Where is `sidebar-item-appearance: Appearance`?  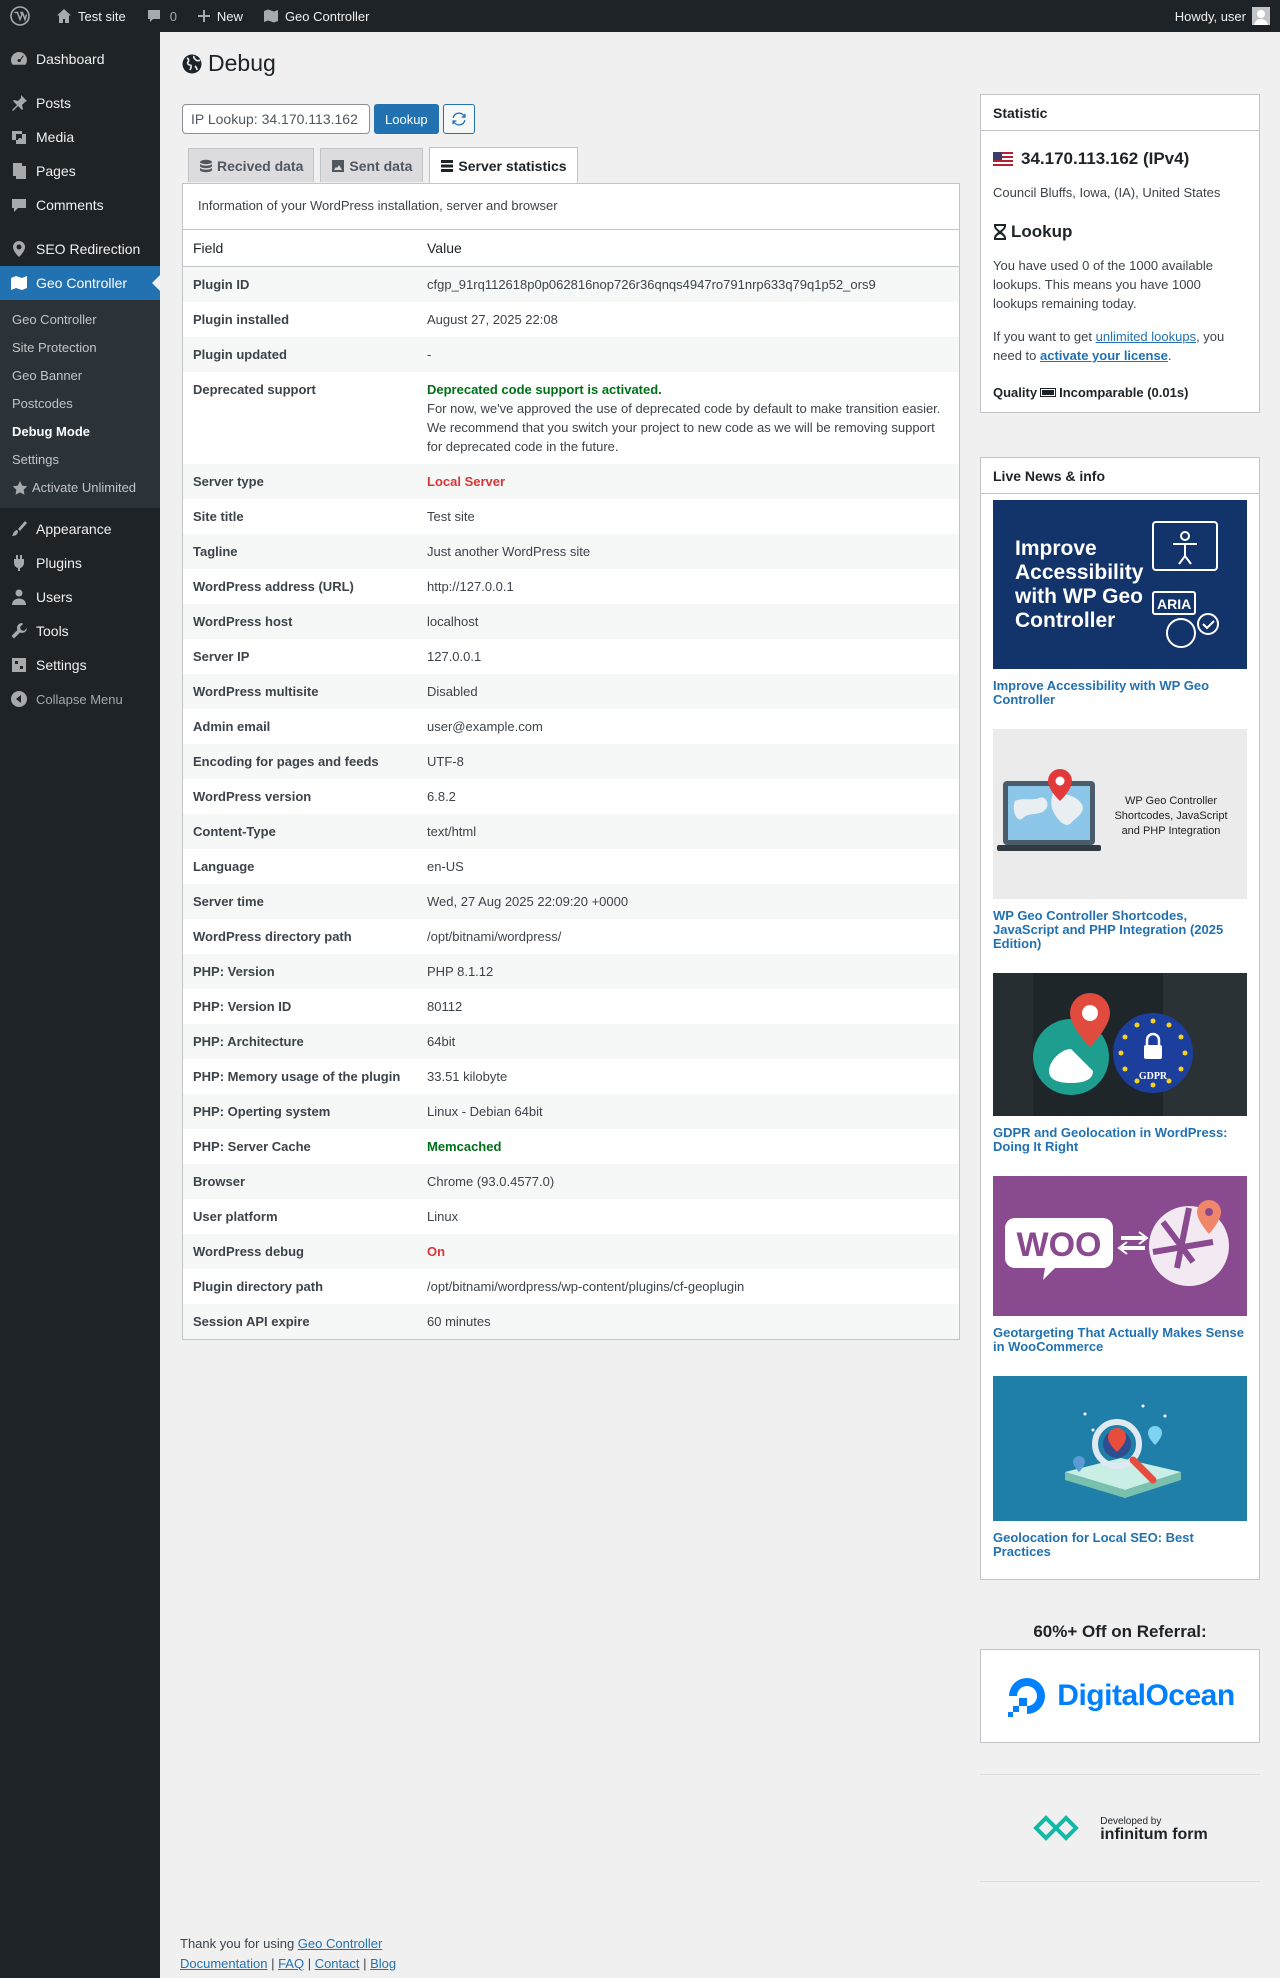 sidebar-item-appearance: Appearance is located at coordinates (80, 529).